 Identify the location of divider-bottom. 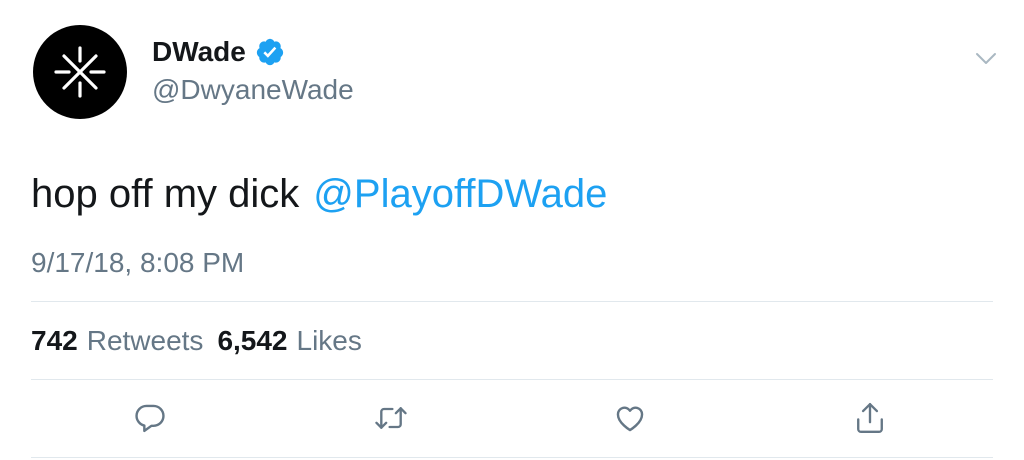
(512, 457).